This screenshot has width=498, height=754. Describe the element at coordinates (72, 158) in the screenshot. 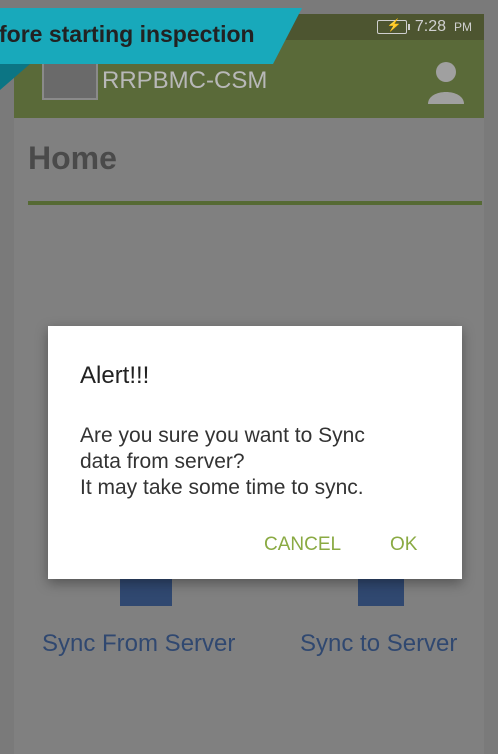

I see `page-title: Home` at that location.